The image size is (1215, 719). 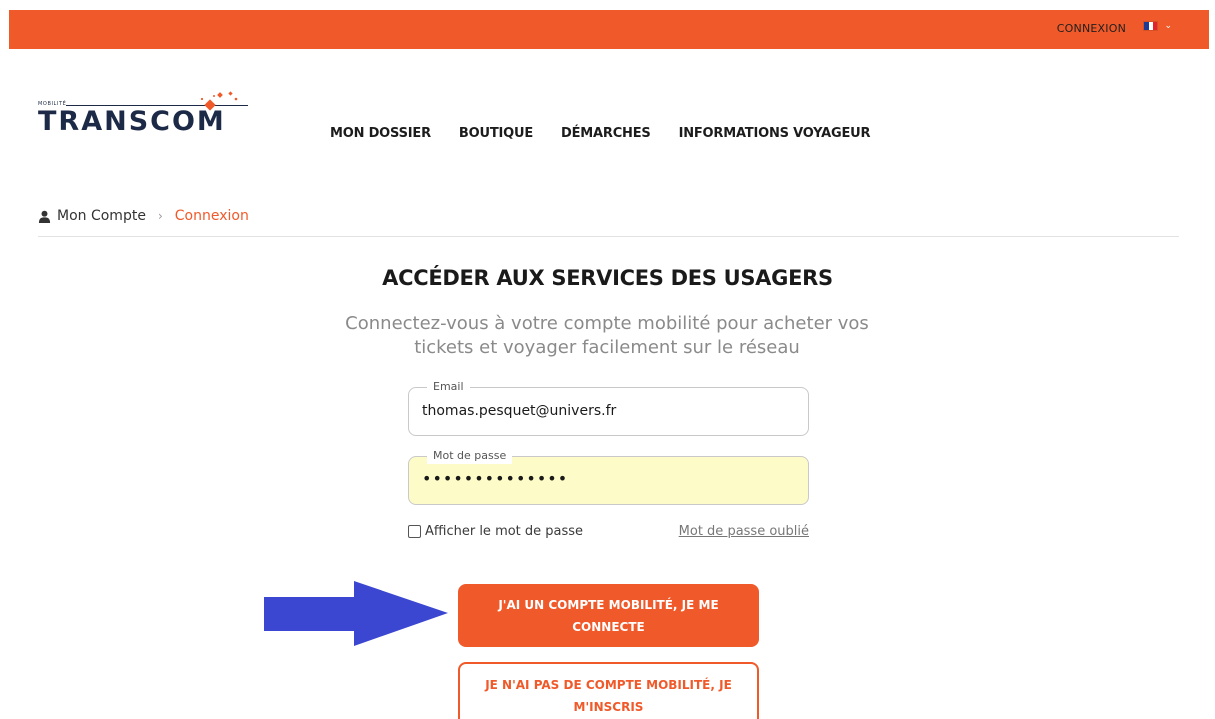 I want to click on password-field: Mot de passe ••••••••••••••, so click(x=608, y=476).